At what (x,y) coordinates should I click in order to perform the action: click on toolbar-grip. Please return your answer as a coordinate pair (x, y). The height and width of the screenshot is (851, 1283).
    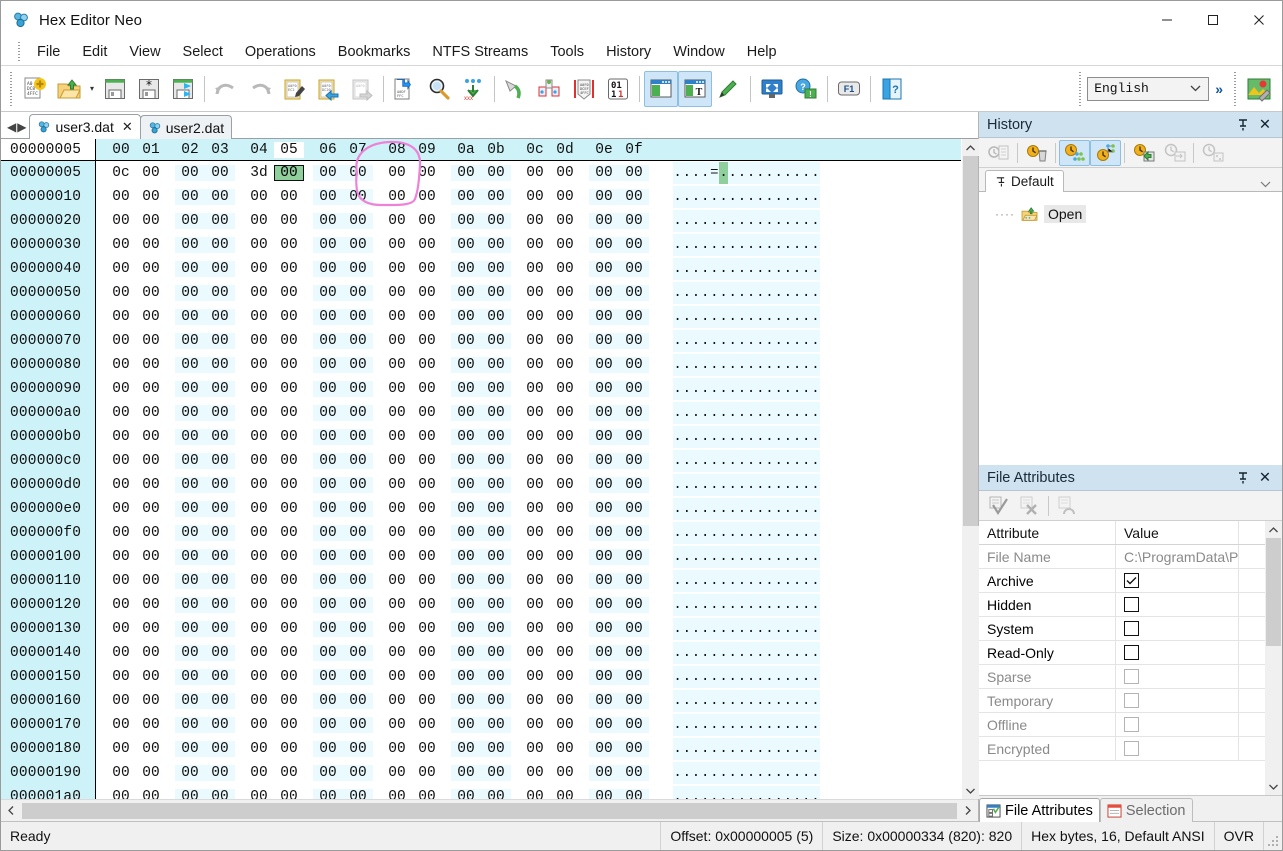
    Looking at the image, I should click on (11, 88).